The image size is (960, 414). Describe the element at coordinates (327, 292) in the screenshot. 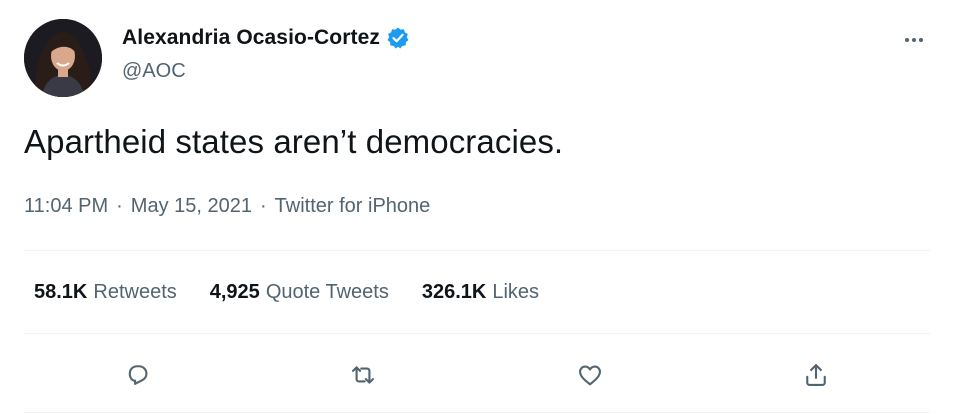

I see `quote-tweets-label: Quote Tweets` at that location.